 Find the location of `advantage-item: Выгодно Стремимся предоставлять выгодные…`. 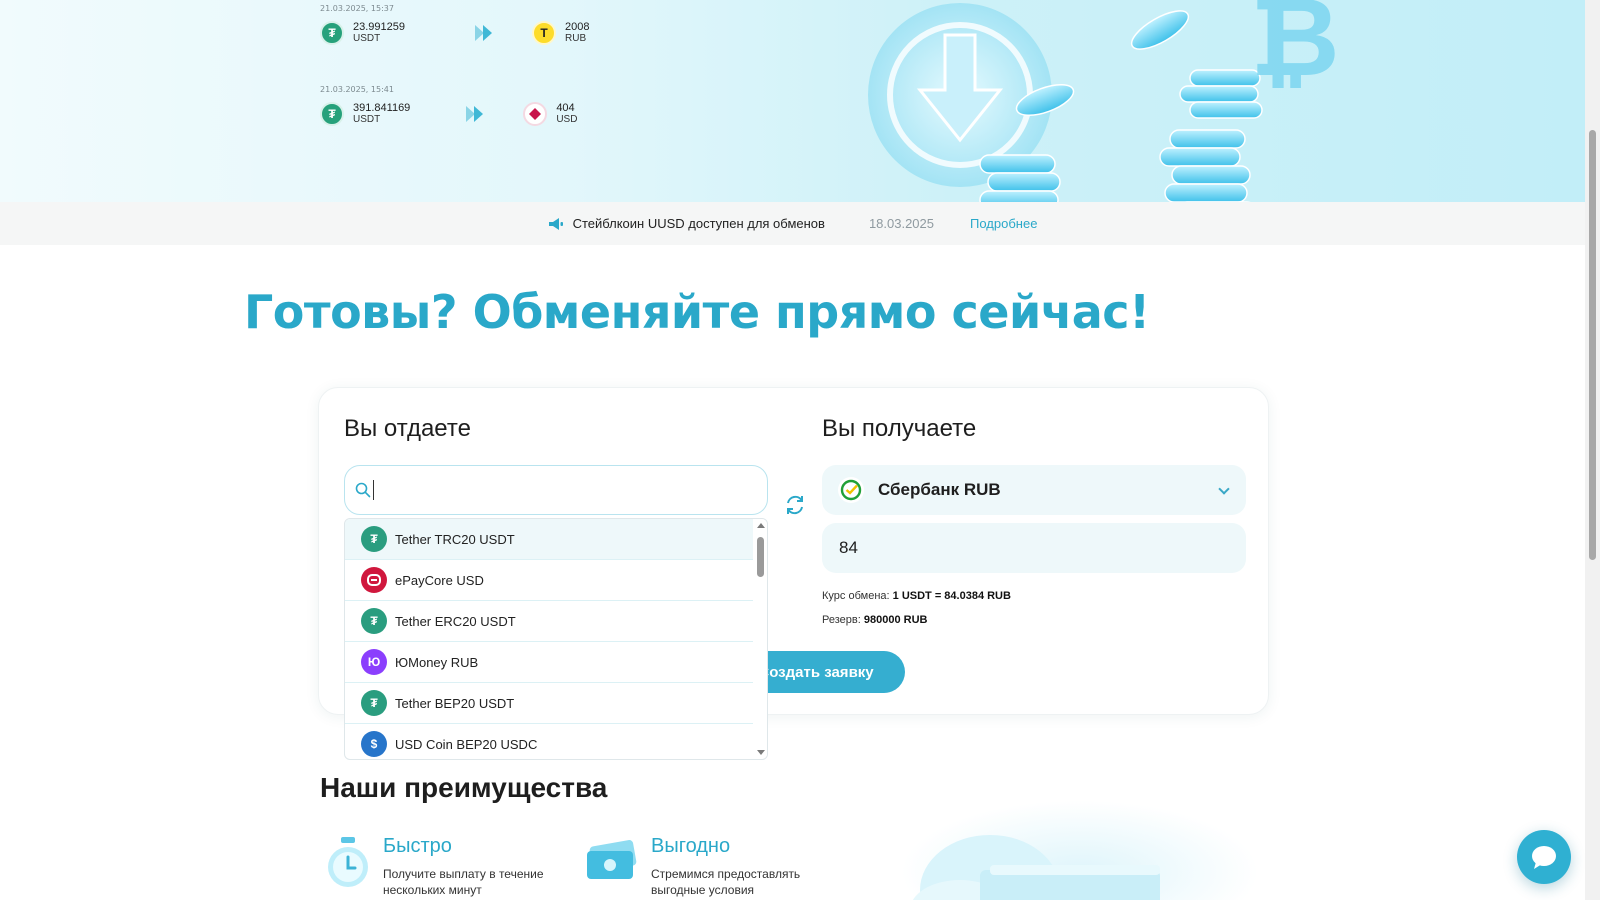

advantage-item: Выгодно Стремимся предоставлять выгодные… is located at coordinates (704, 866).